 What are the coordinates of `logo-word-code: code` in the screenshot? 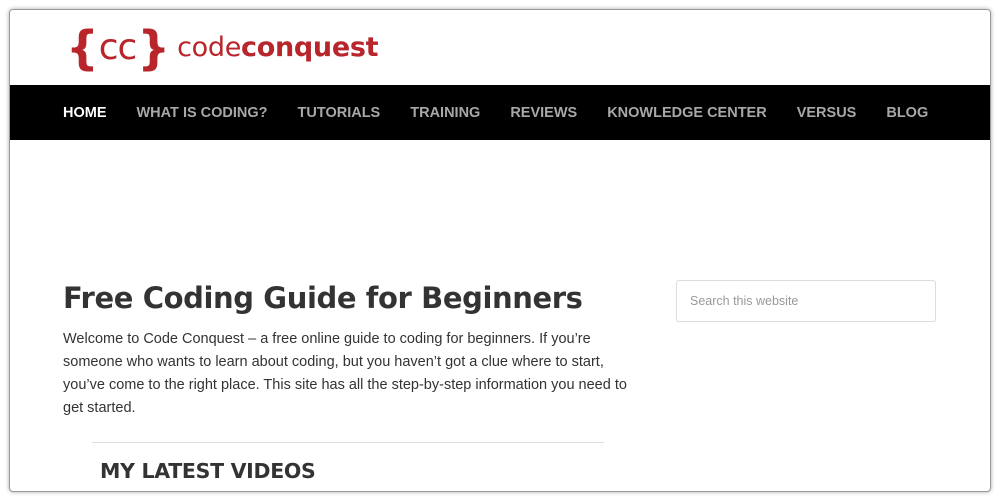 It's located at (209, 47).